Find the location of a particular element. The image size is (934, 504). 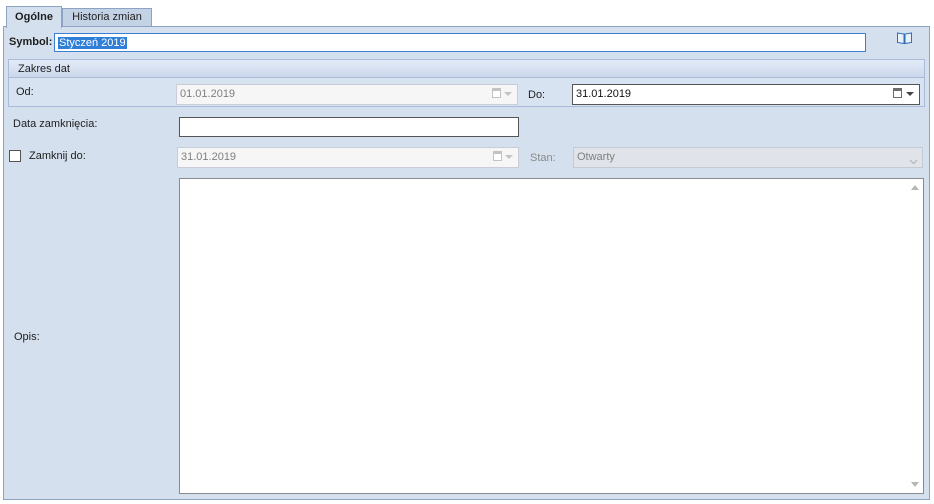

chevron-down-icon is located at coordinates (913, 159).